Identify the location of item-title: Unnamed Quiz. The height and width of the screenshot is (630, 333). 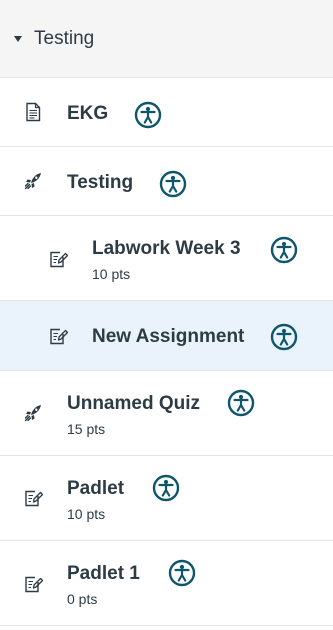
(133, 404).